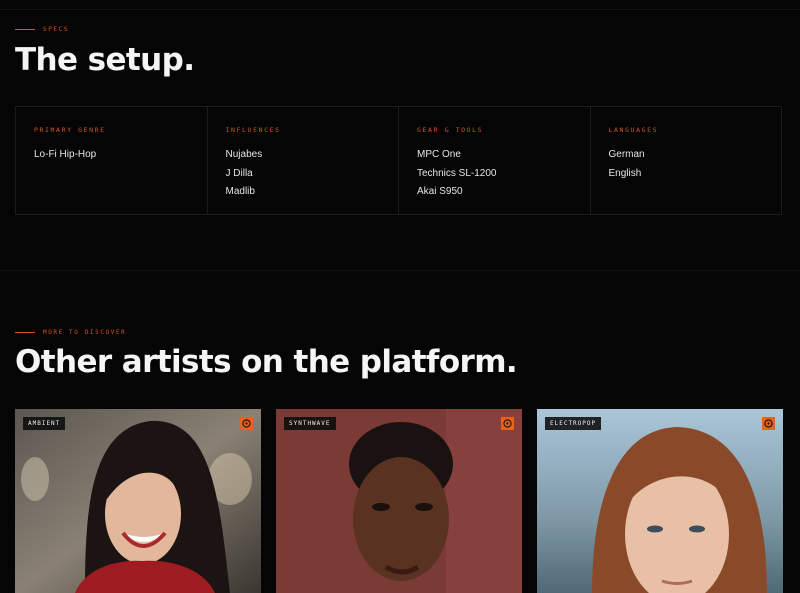 The image size is (800, 593). Describe the element at coordinates (450, 130) in the screenshot. I see `spec-label: GEAR & TOOLS` at that location.